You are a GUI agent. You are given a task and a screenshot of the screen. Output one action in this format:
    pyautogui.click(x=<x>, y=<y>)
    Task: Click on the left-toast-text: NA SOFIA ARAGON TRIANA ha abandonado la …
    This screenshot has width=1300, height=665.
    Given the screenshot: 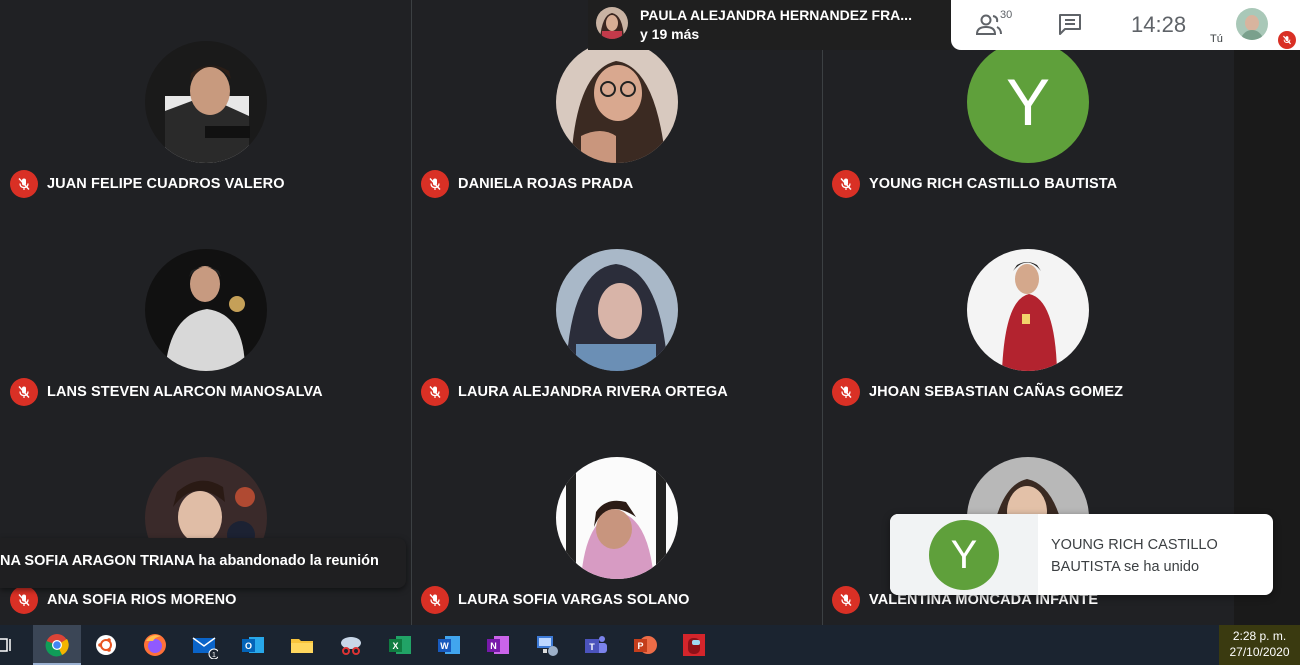 What is the action you would take?
    pyautogui.click(x=189, y=561)
    